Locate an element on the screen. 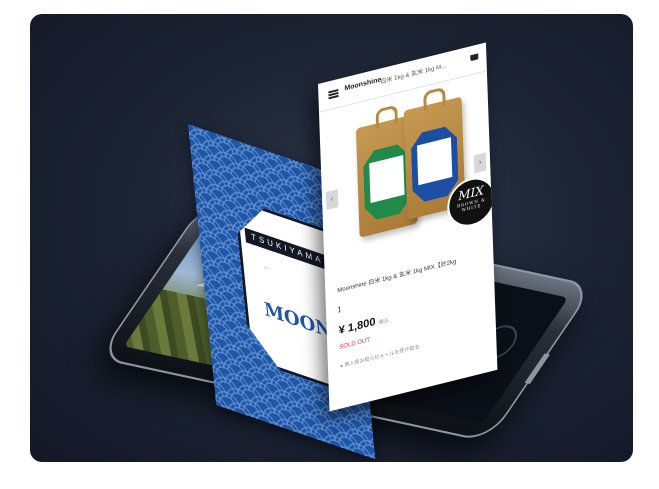  cart-icon is located at coordinates (474, 57).